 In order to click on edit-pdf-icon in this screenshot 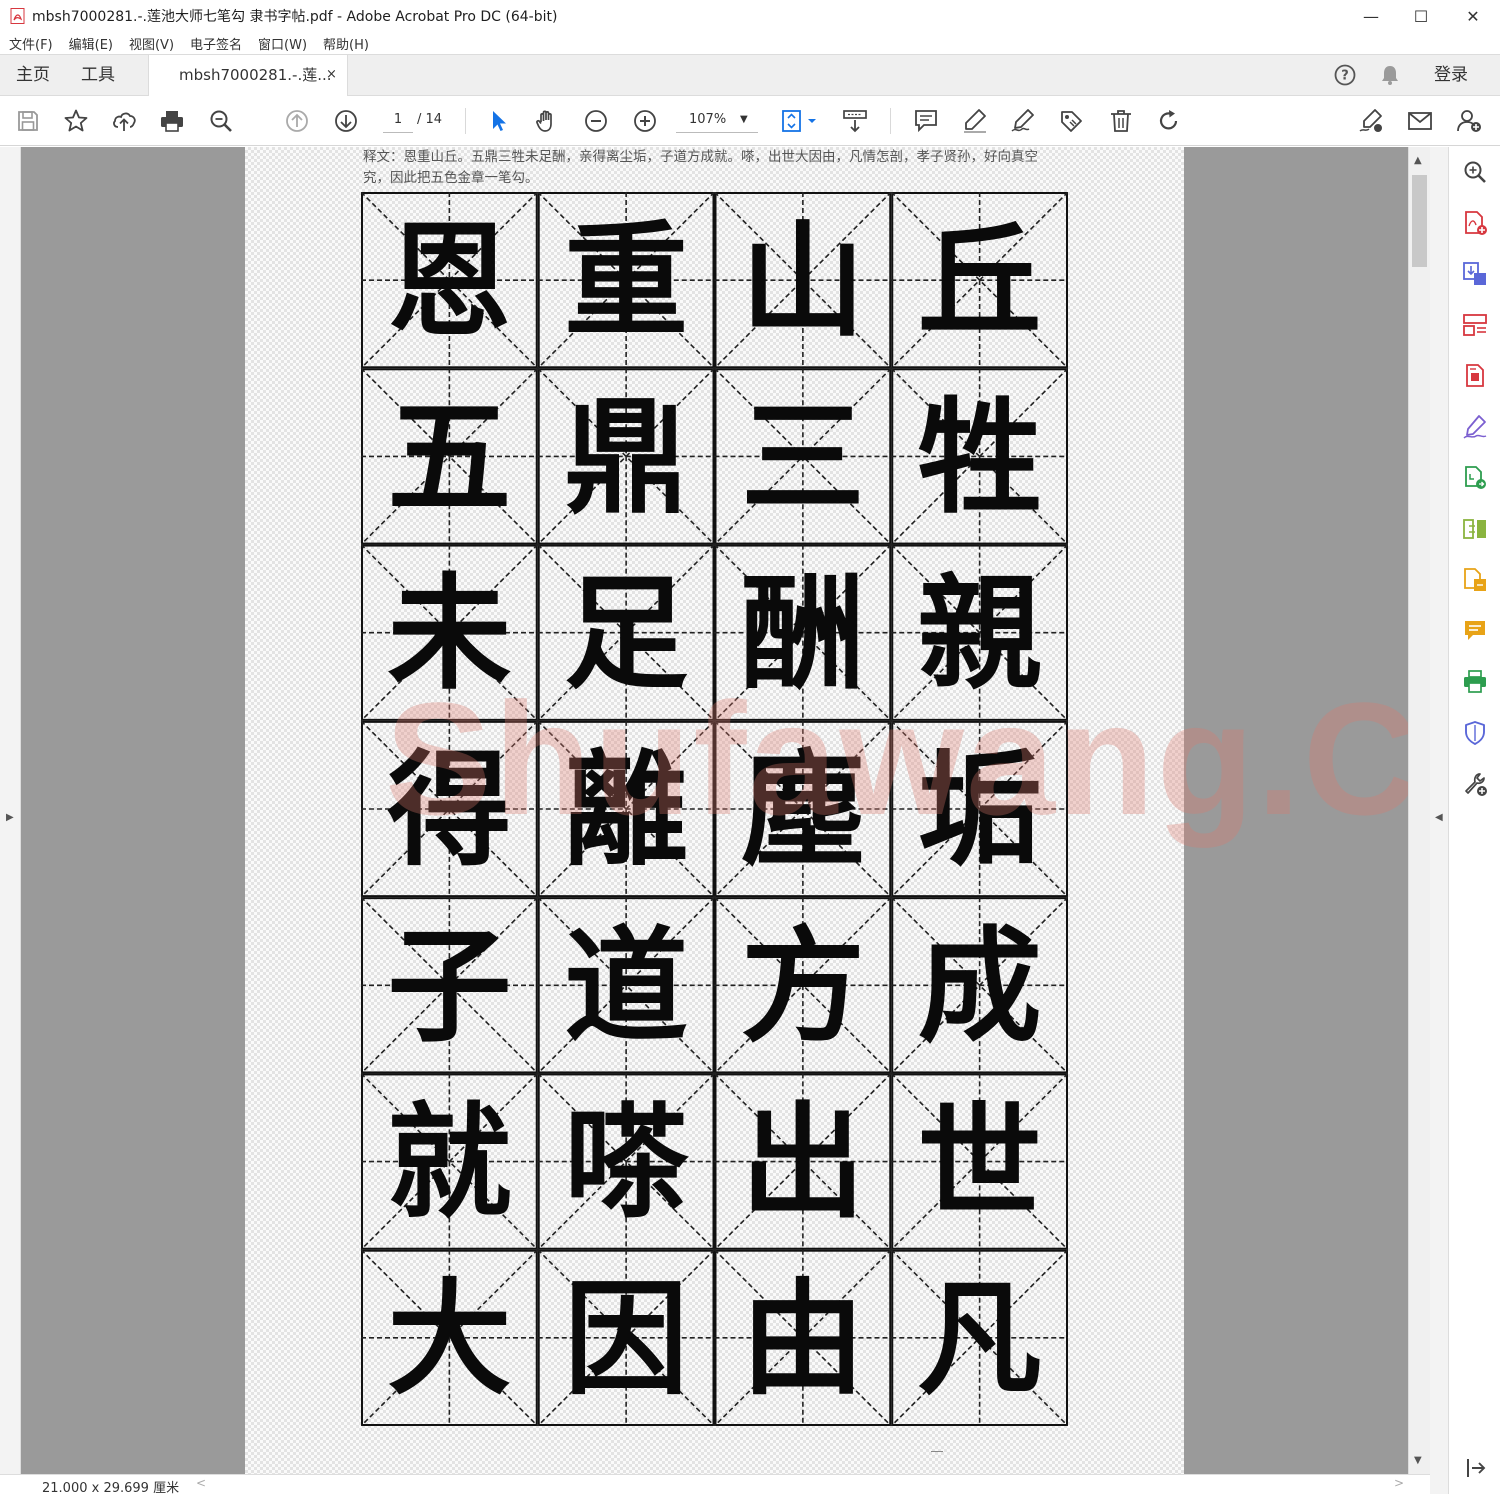, I will do `click(1475, 376)`.